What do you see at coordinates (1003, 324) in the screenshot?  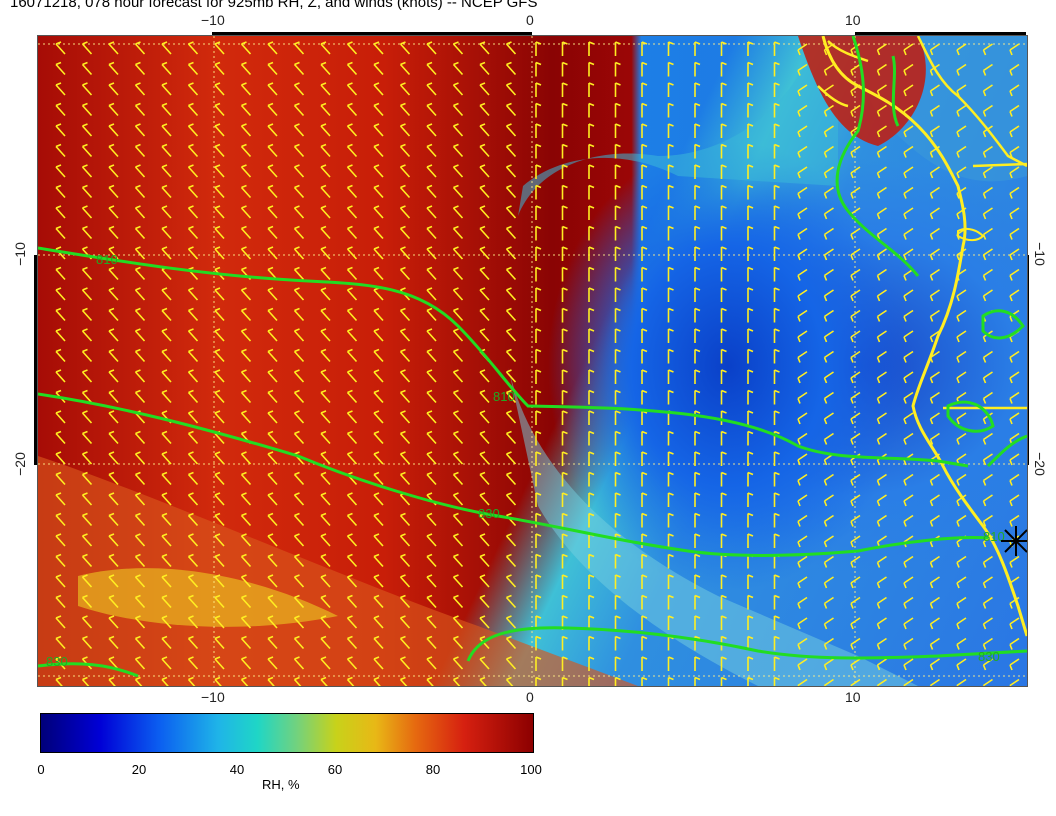 I see `contour-east-loop` at bounding box center [1003, 324].